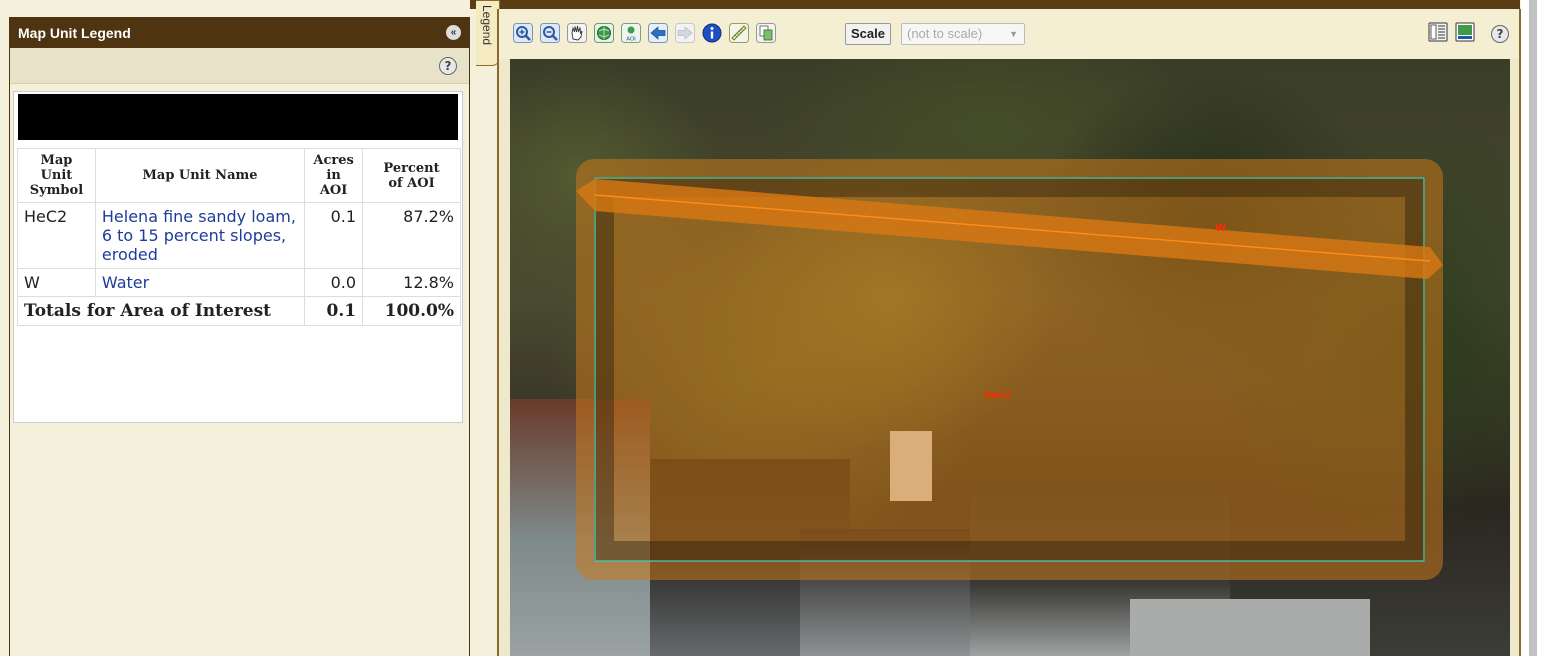  Describe the element at coordinates (631, 40) in the screenshot. I see `svg-text: AOI` at that location.